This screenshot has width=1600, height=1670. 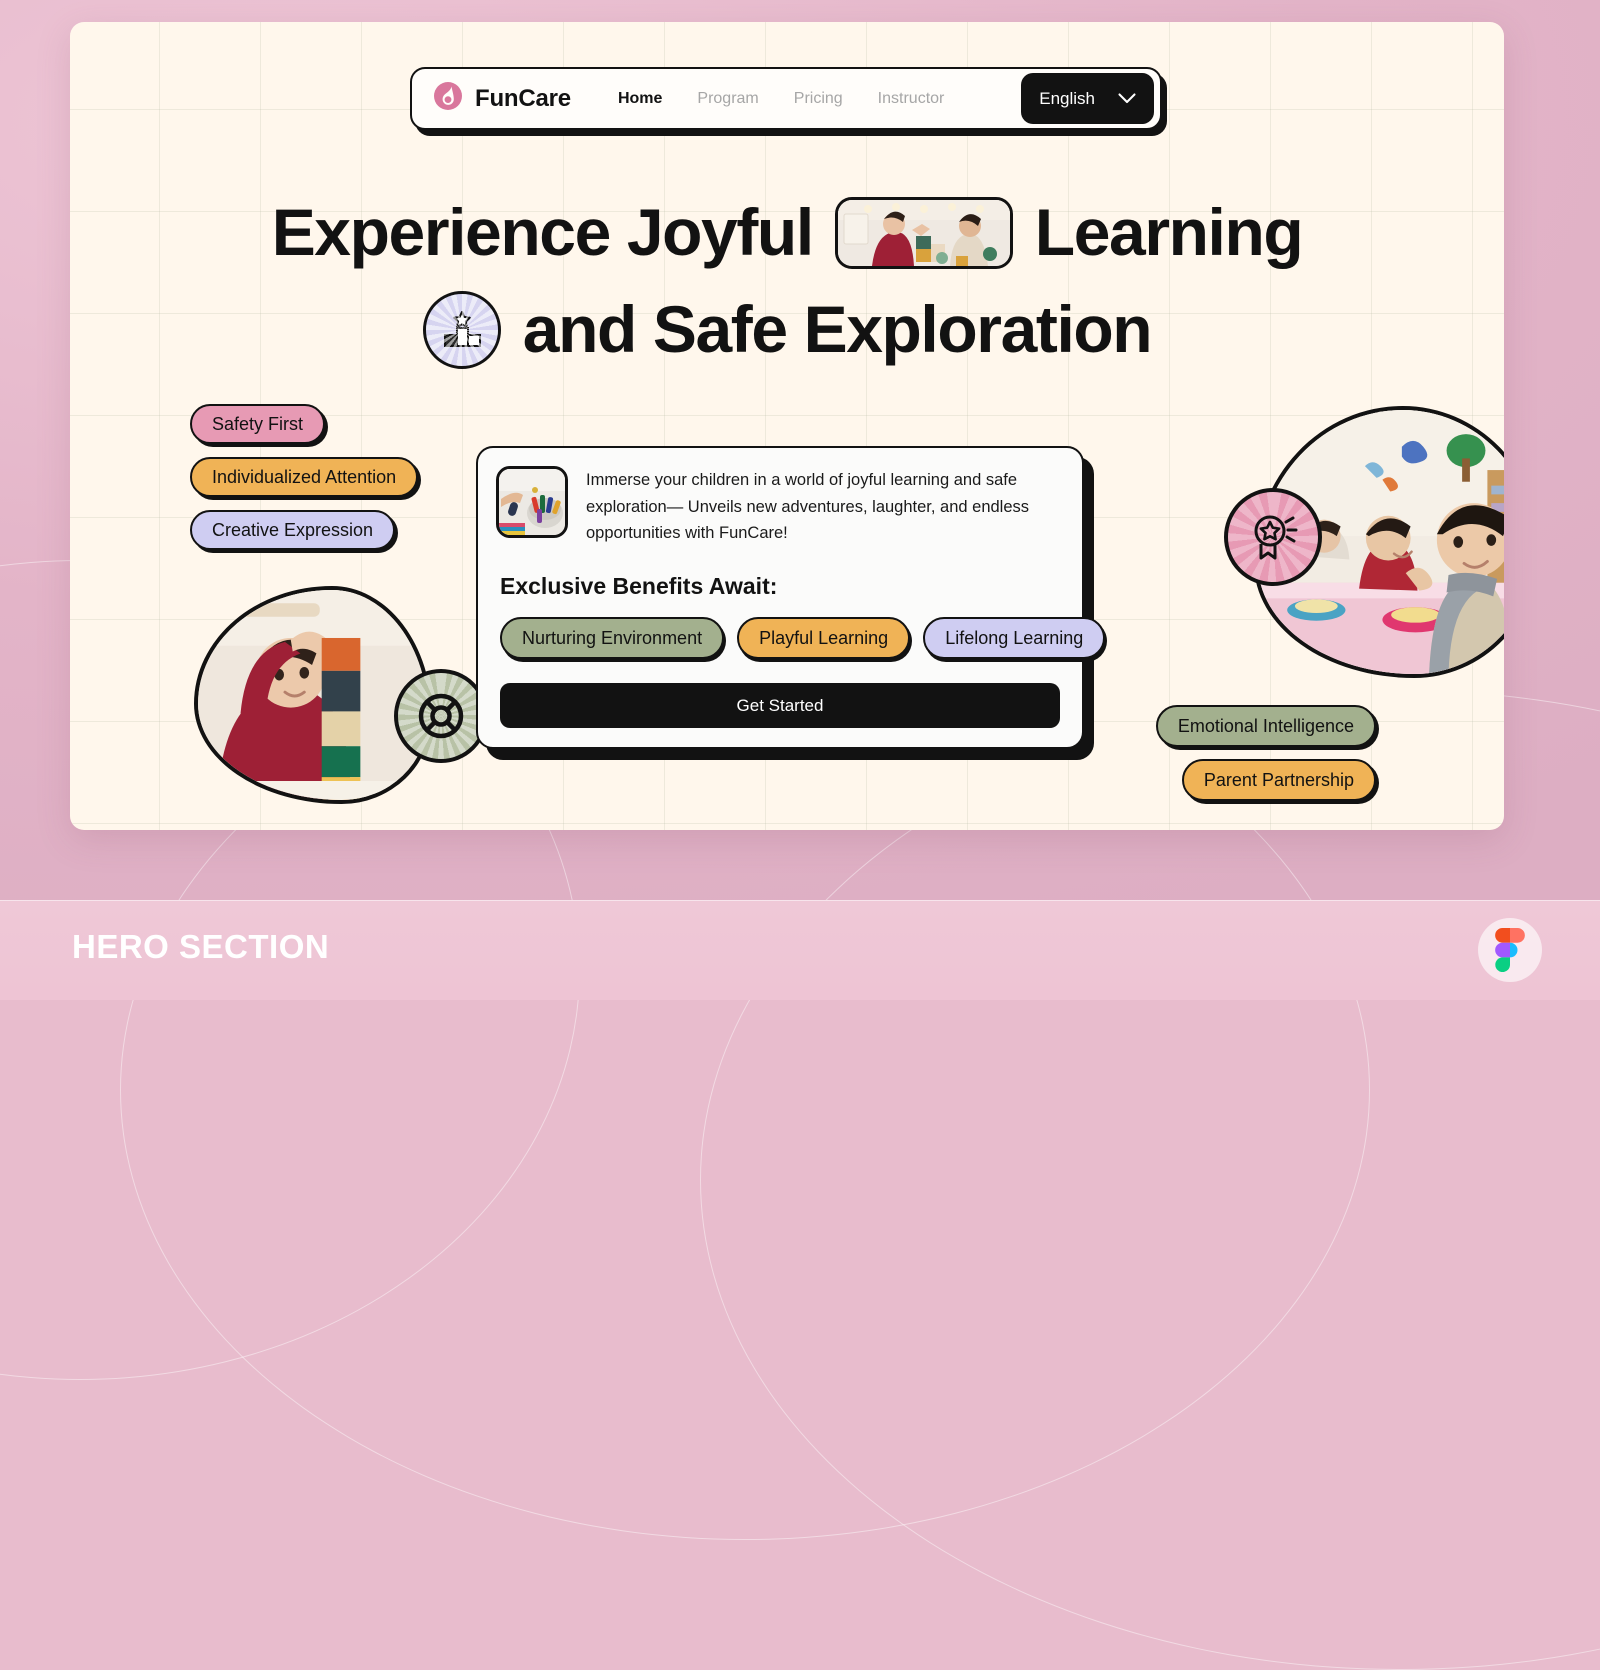 I want to click on photo-toddler-blocks, so click(x=313, y=695).